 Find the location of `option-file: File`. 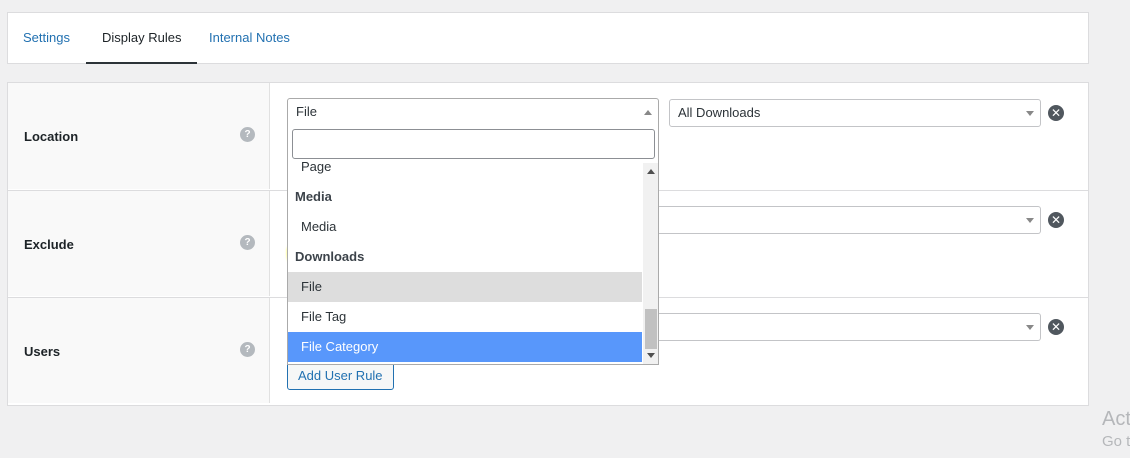

option-file: File is located at coordinates (465, 287).